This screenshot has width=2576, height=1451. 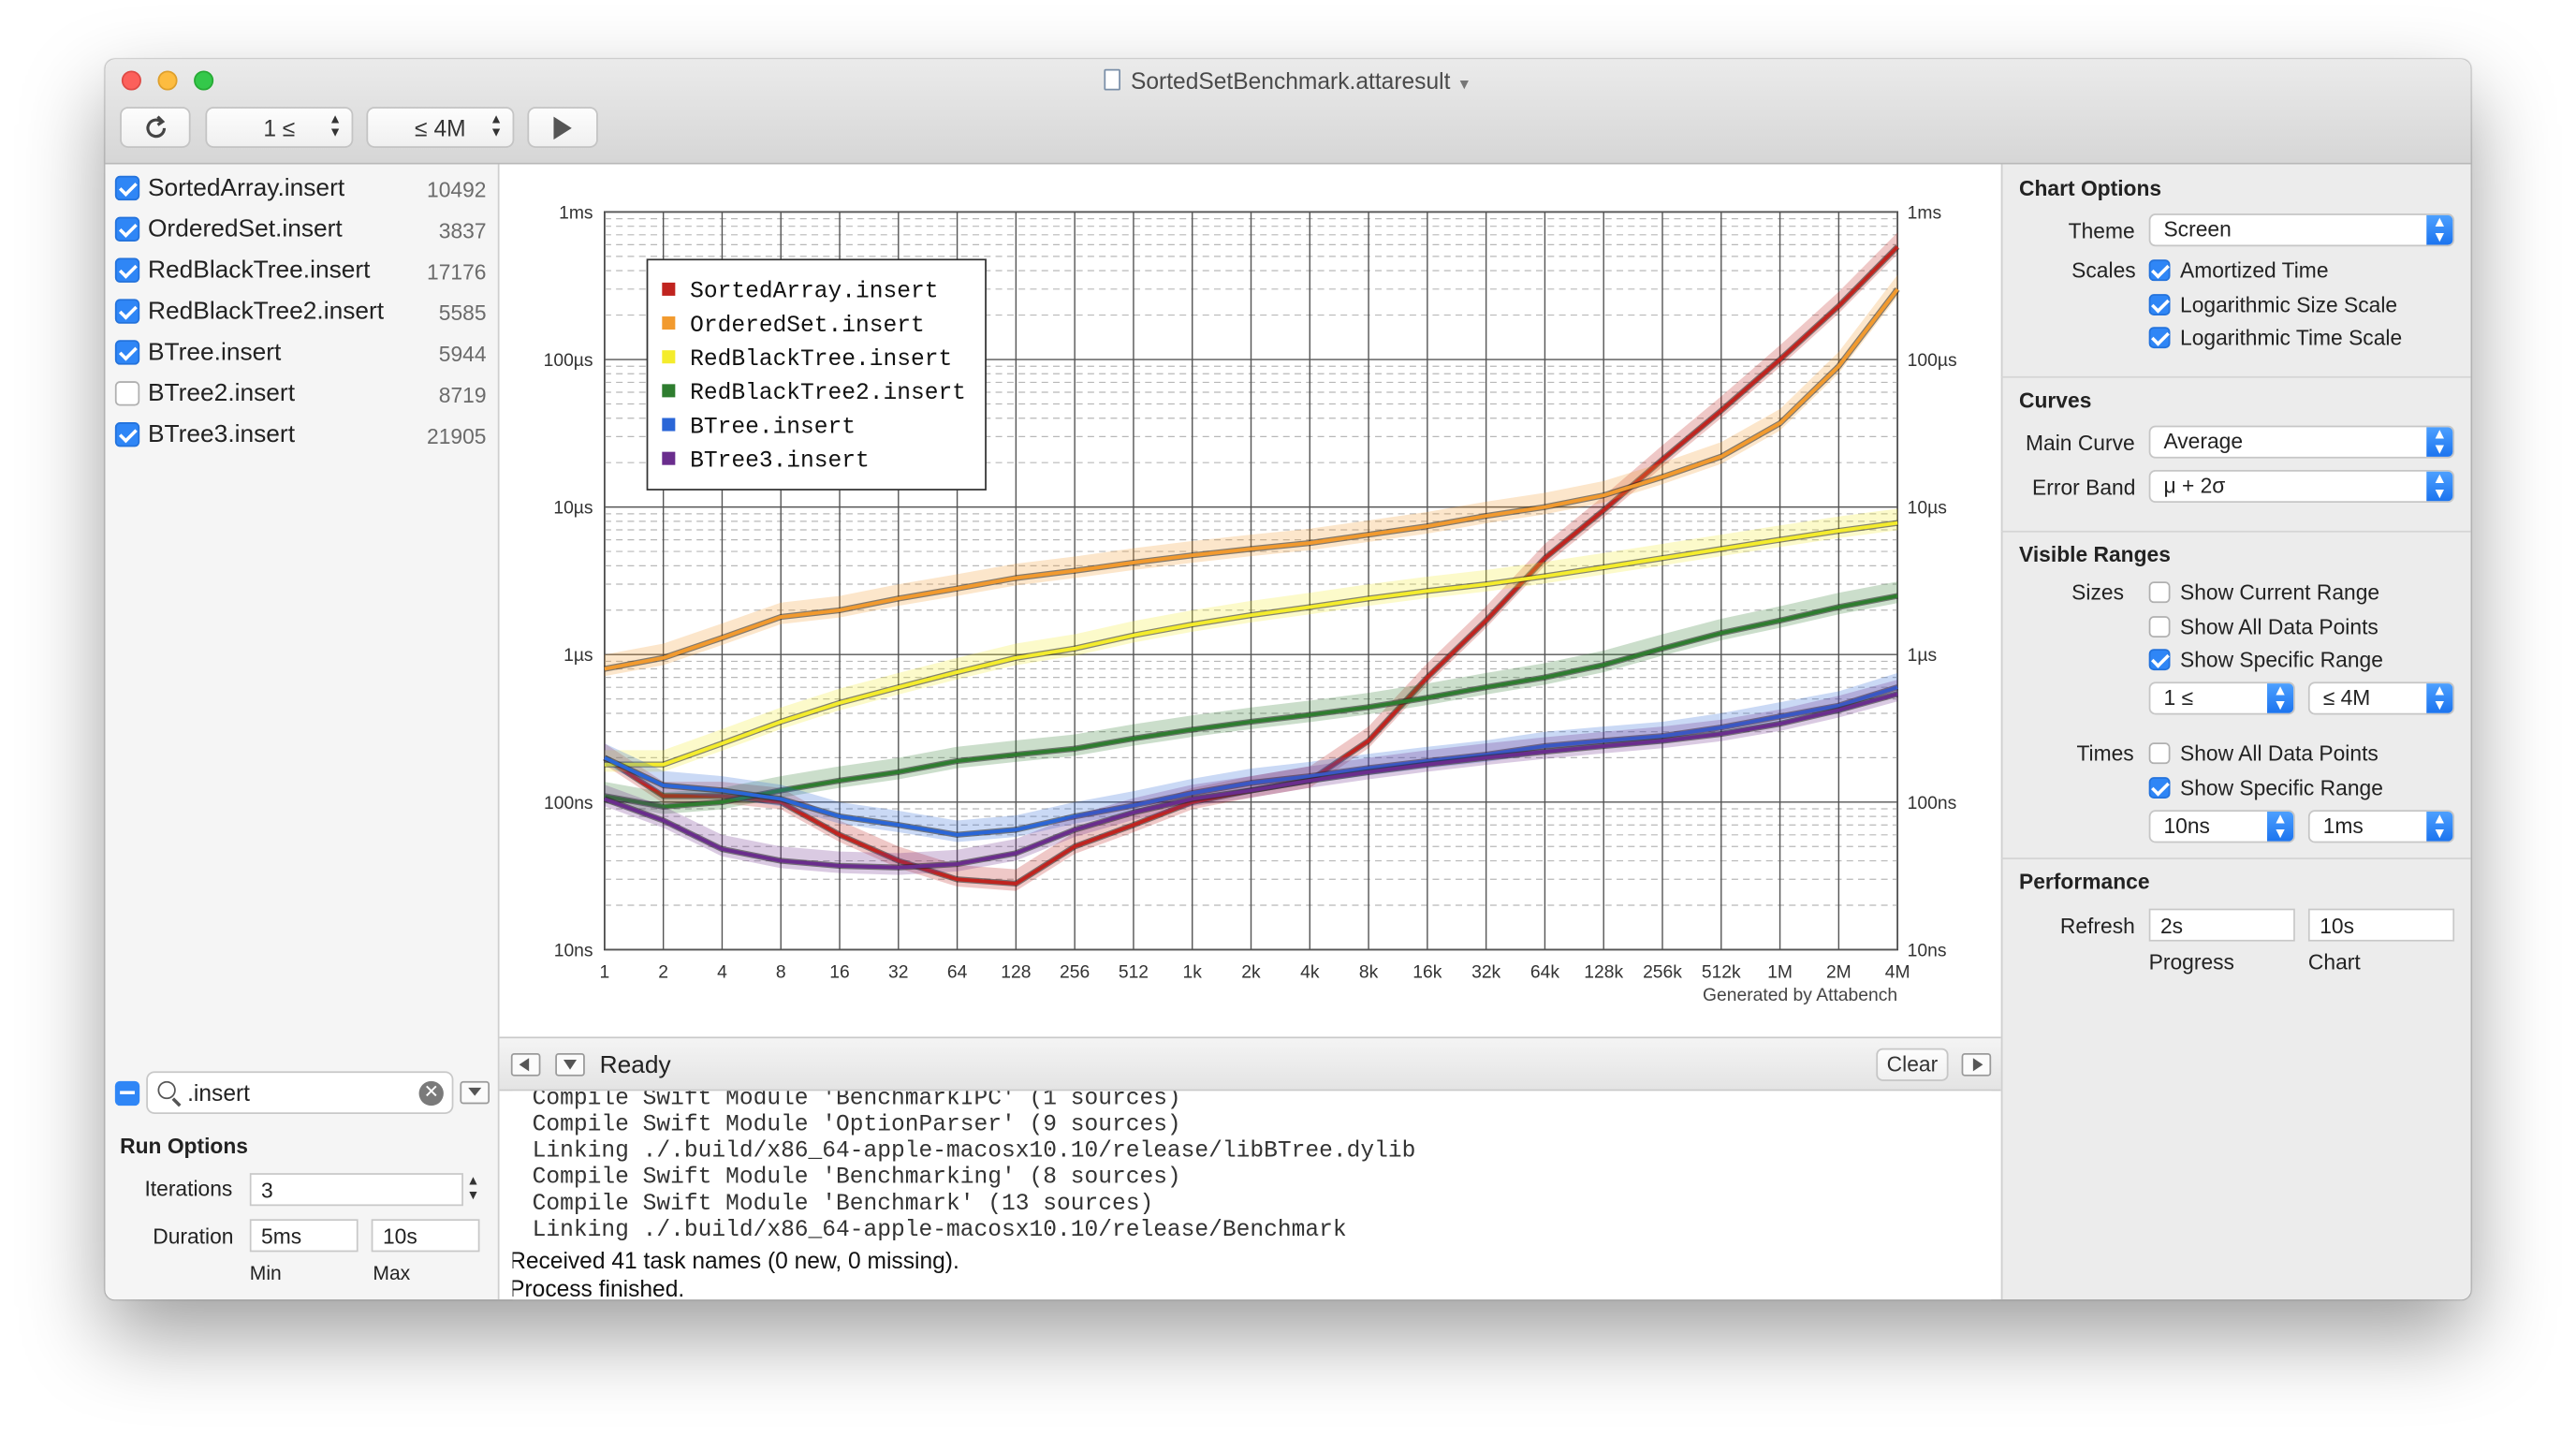 What do you see at coordinates (1463, 84) in the screenshot?
I see `chevron-down-icon: ▼` at bounding box center [1463, 84].